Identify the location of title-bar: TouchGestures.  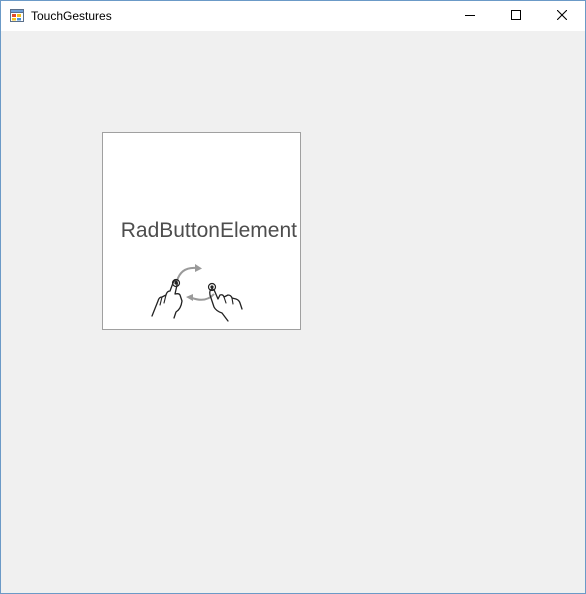
(293, 16).